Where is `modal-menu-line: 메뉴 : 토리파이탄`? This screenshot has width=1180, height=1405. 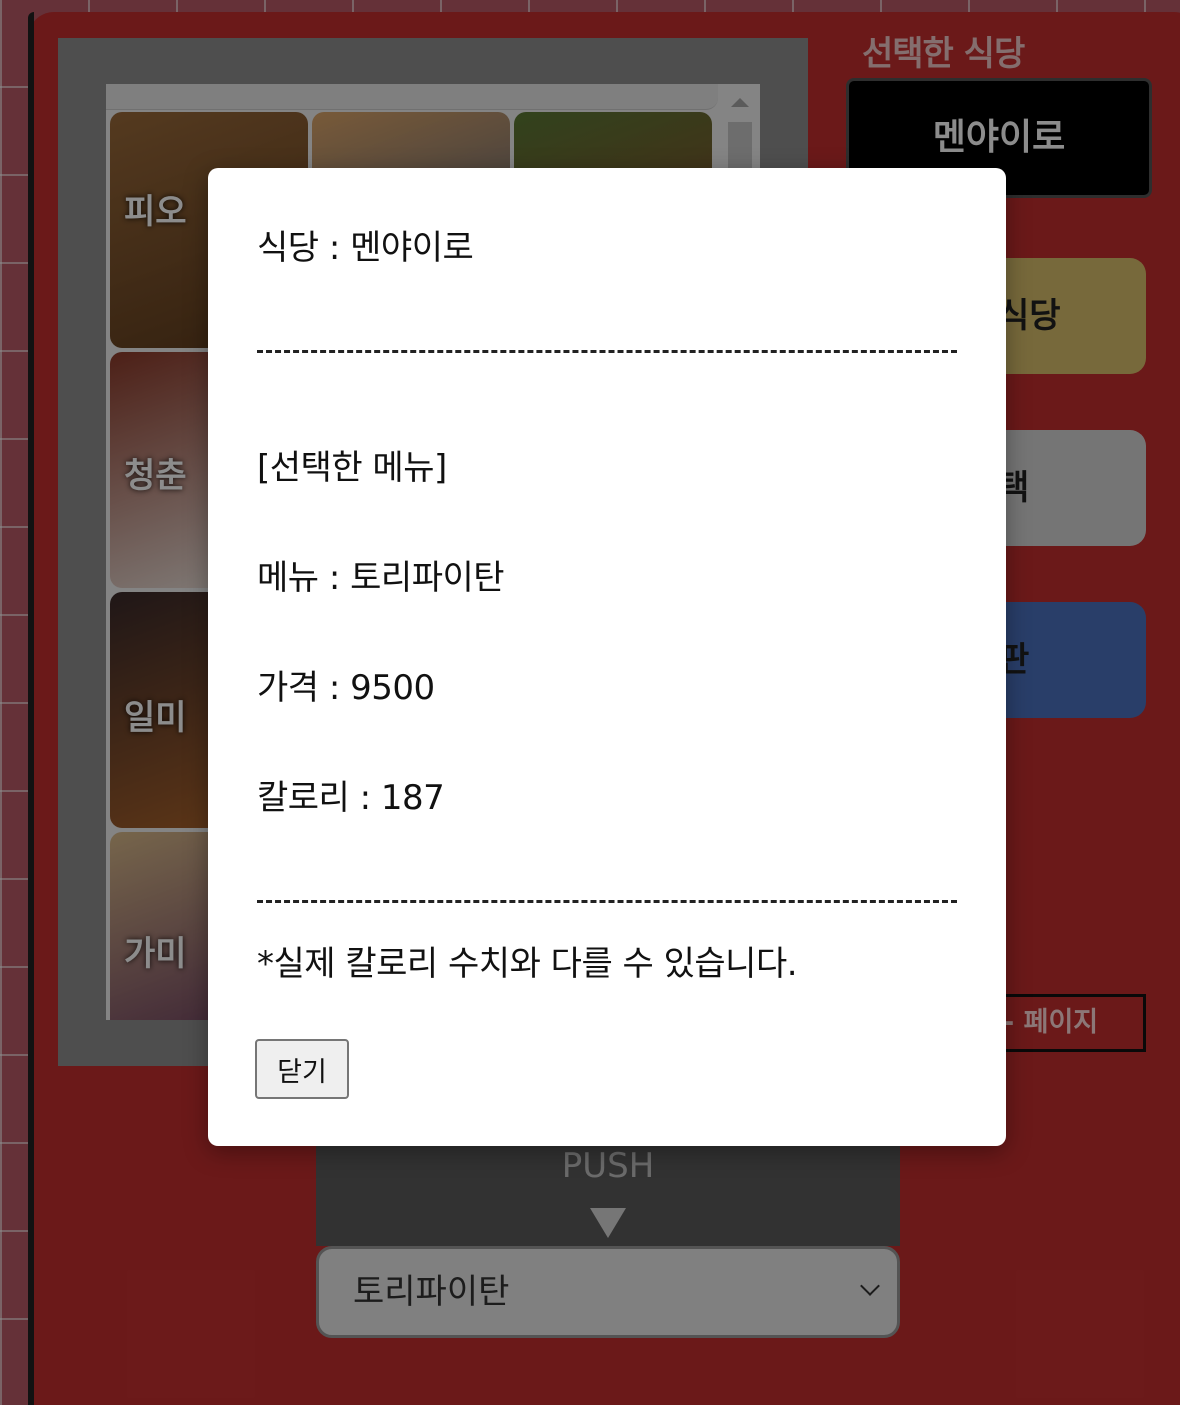
modal-menu-line: 메뉴 : 토리파이탄 is located at coordinates (381, 578).